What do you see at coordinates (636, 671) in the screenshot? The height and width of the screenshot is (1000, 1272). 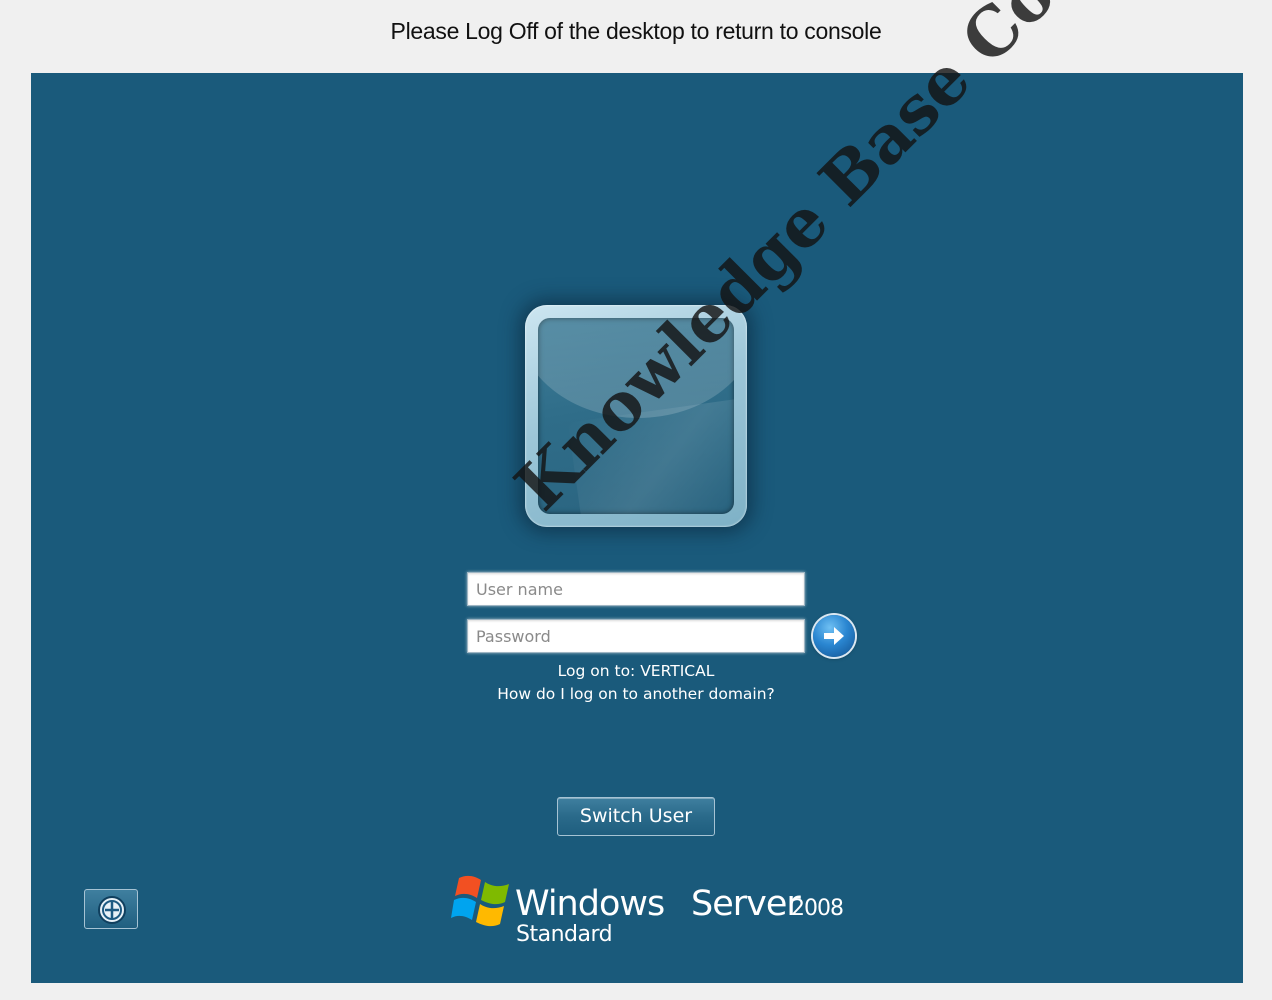 I see `logon-domain-label: Log on to: VERTICAL` at bounding box center [636, 671].